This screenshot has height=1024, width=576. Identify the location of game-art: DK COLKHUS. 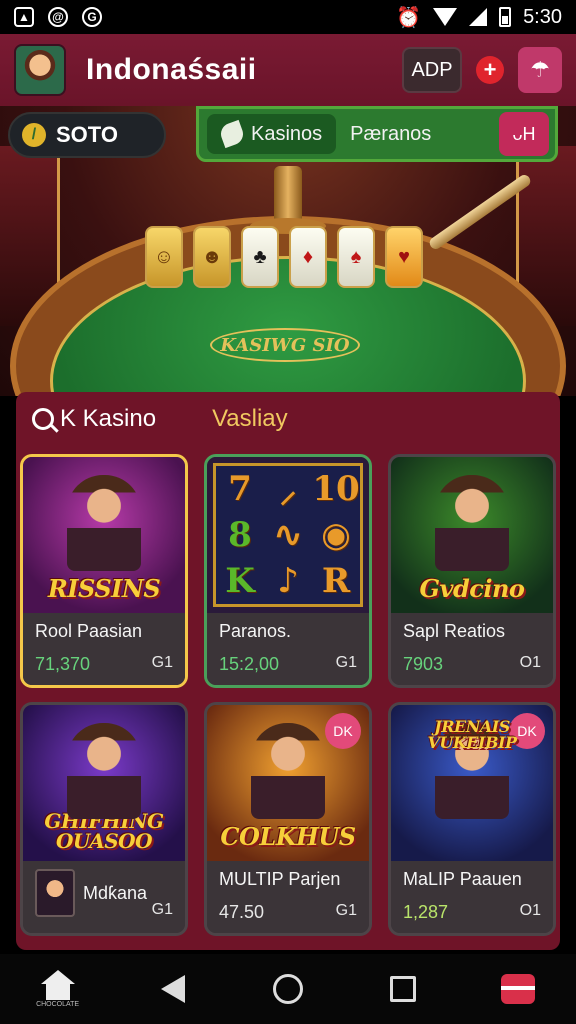
(288, 783).